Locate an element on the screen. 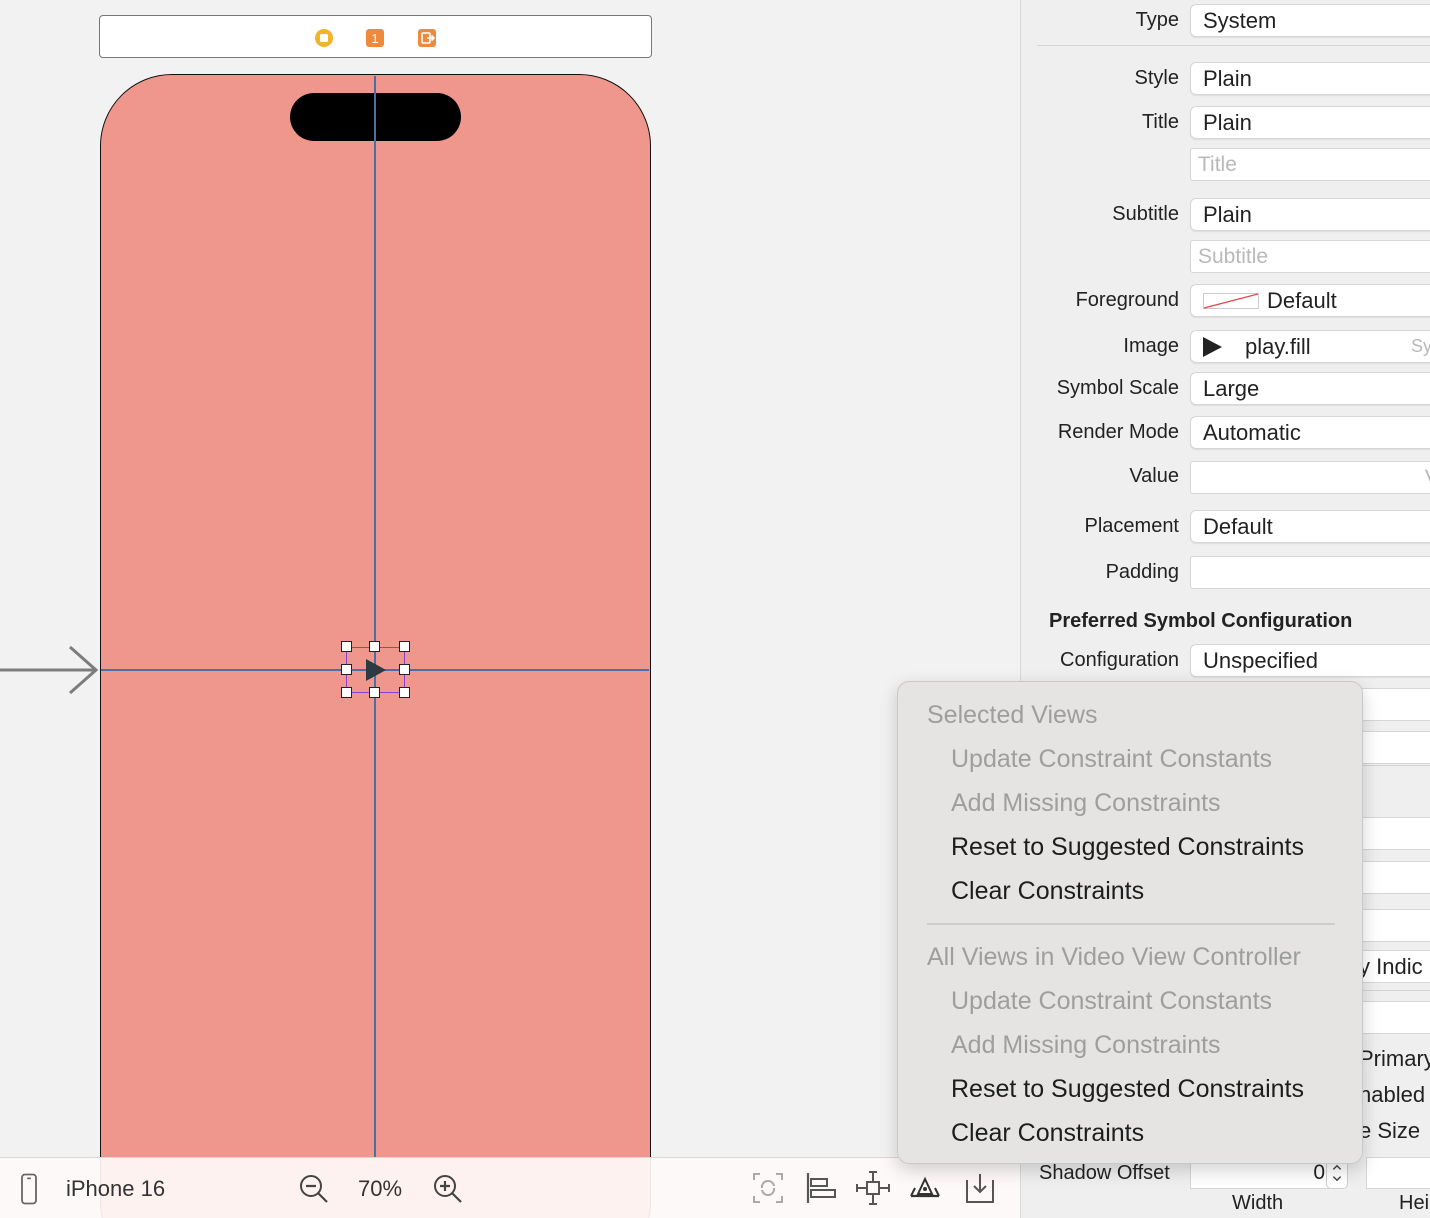  image-label: Image is located at coordinates (1151, 346).